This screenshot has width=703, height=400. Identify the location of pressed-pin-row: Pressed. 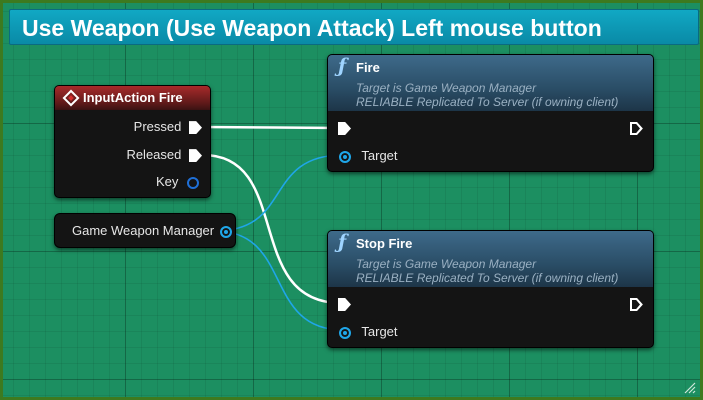
(167, 127).